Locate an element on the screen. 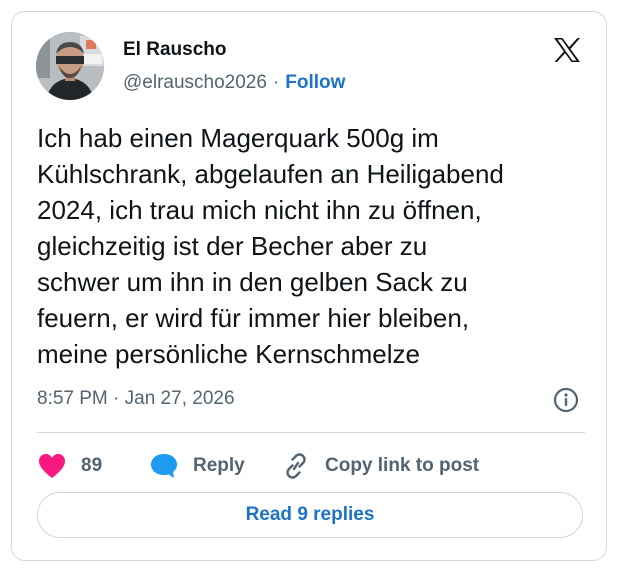 This screenshot has width=620, height=574. tweet-timestamp: 8:57 PM · Jan 27, 2026 is located at coordinates (136, 399).